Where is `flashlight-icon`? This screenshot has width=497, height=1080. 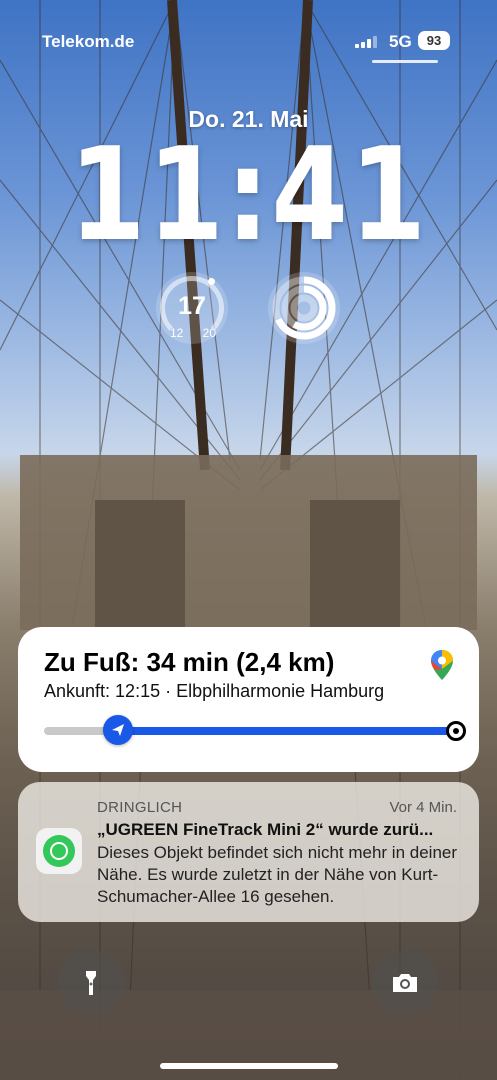 flashlight-icon is located at coordinates (91, 983).